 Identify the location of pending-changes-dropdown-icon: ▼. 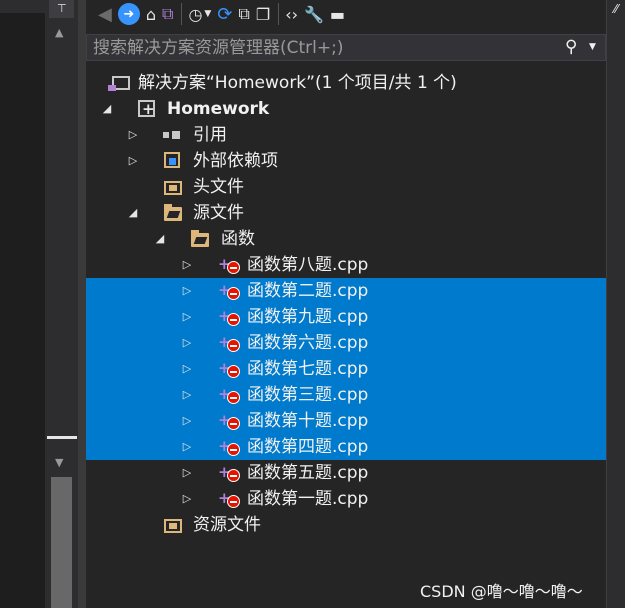
(207, 14).